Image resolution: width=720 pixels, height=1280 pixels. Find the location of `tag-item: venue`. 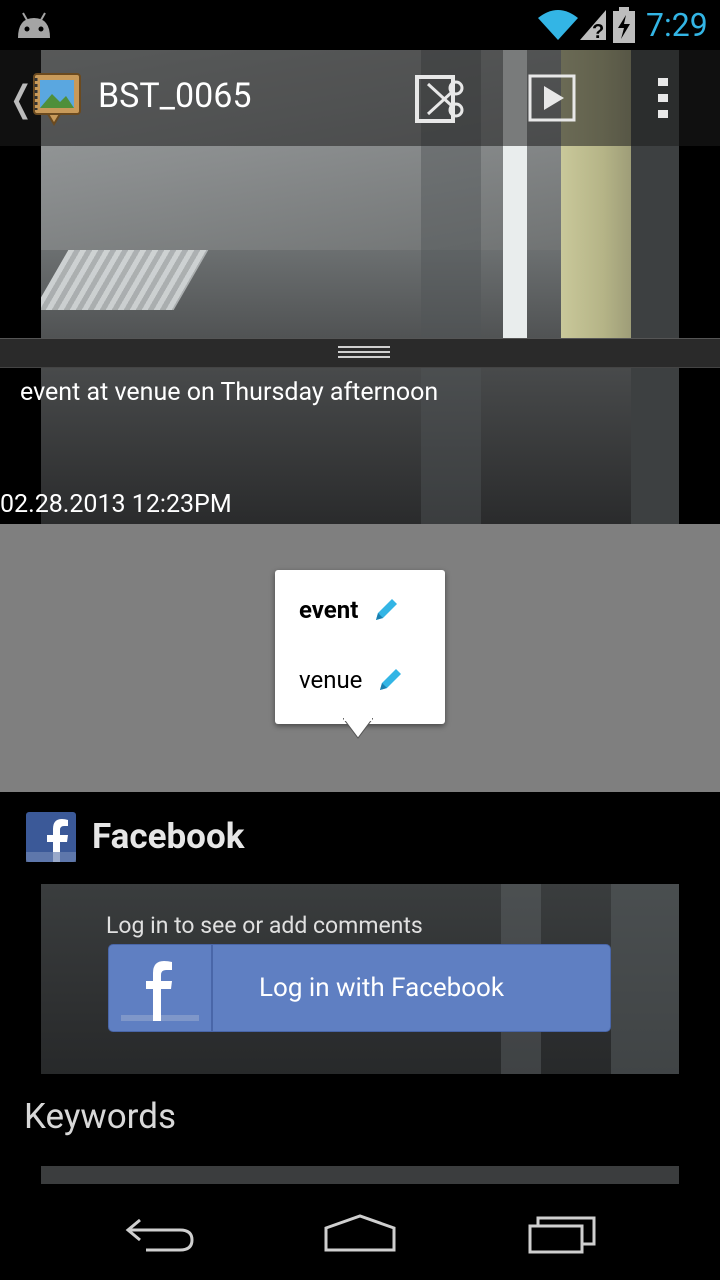

tag-item: venue is located at coordinates (351, 680).